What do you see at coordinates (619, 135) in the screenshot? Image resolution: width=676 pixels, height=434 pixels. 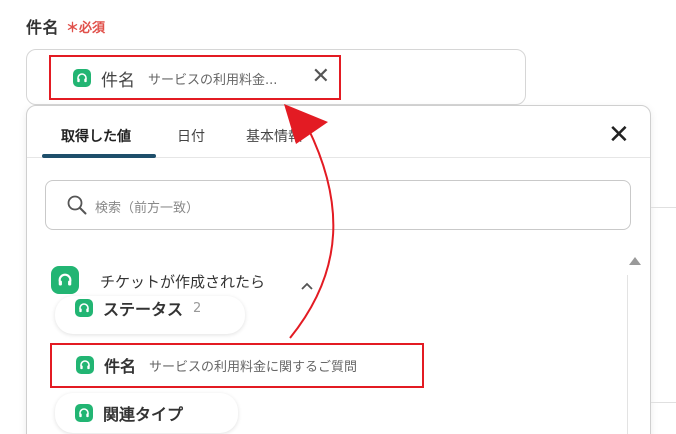 I see `close-icon: ✕` at bounding box center [619, 135].